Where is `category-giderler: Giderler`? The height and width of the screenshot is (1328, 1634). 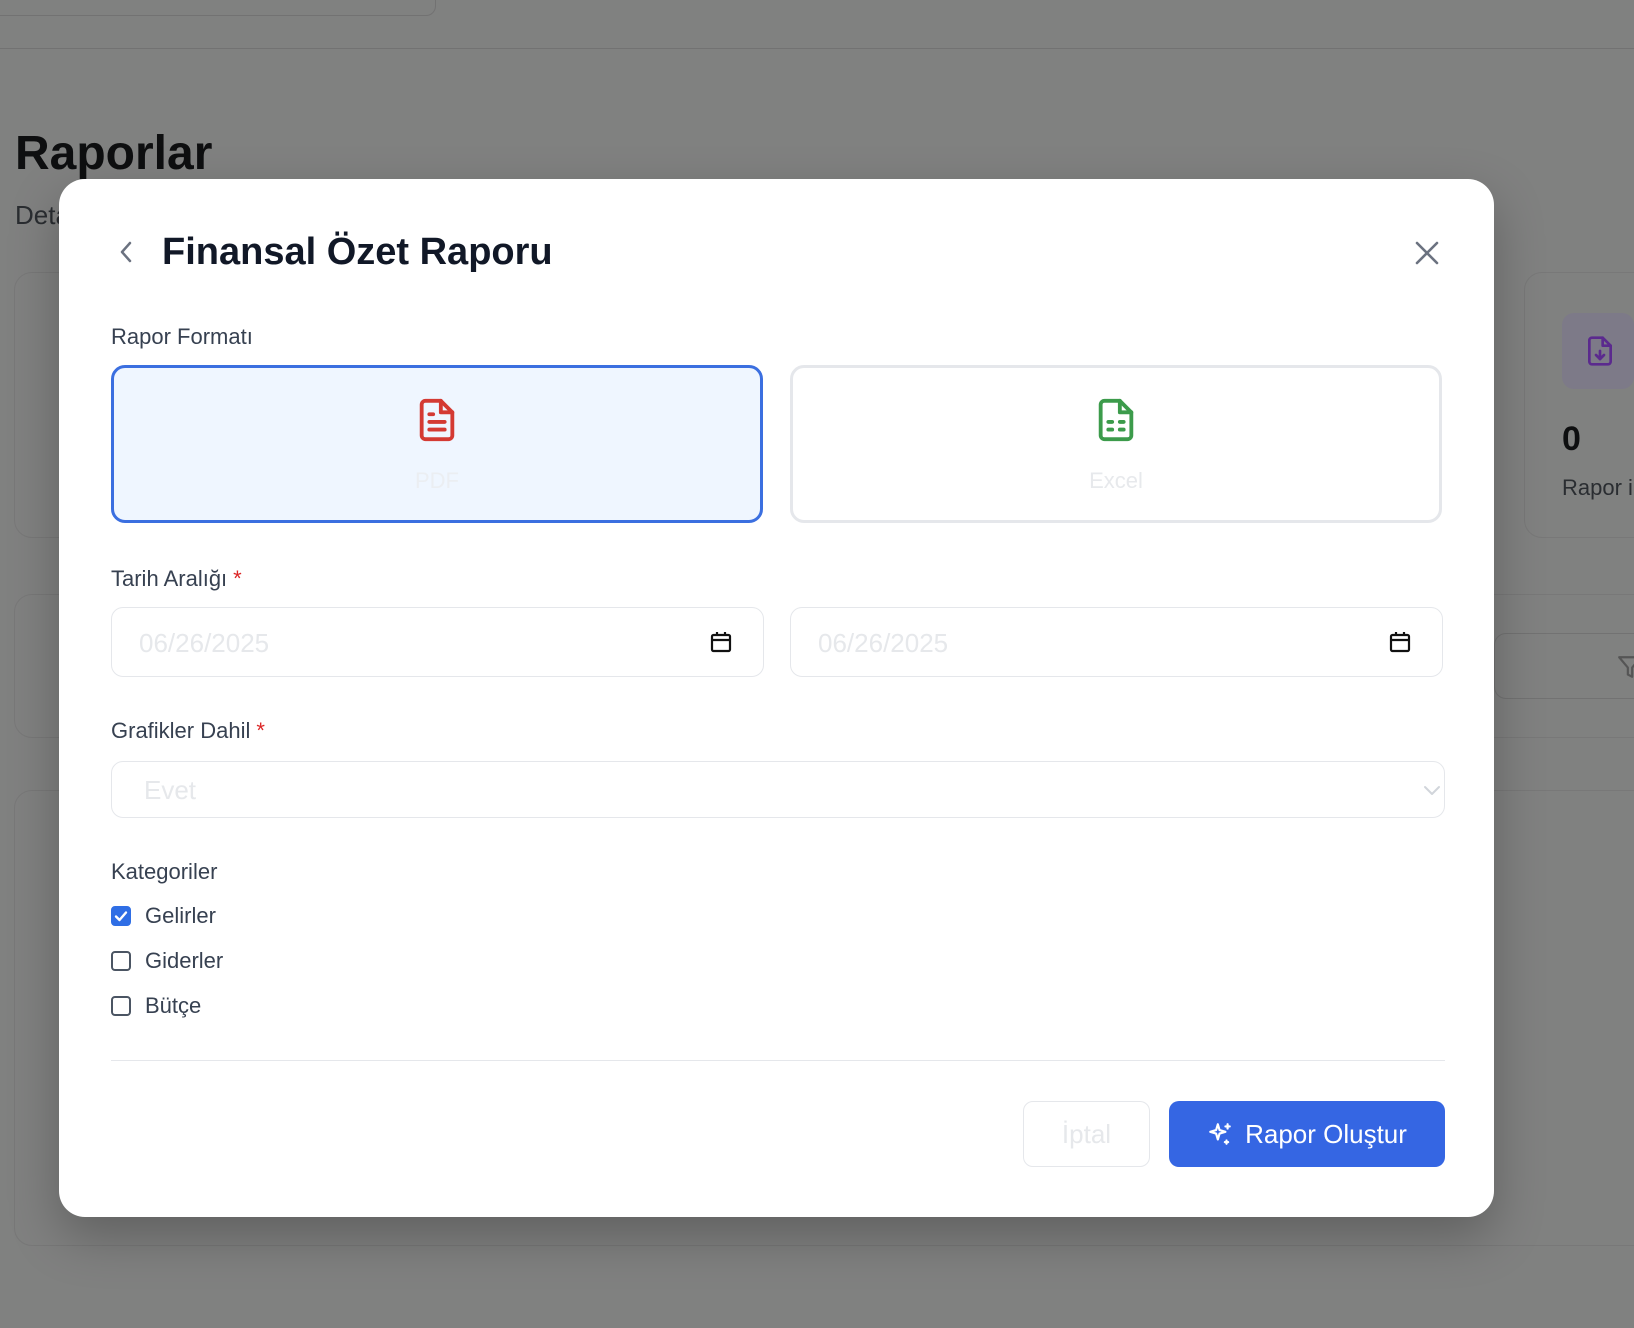
category-giderler: Giderler is located at coordinates (167, 961).